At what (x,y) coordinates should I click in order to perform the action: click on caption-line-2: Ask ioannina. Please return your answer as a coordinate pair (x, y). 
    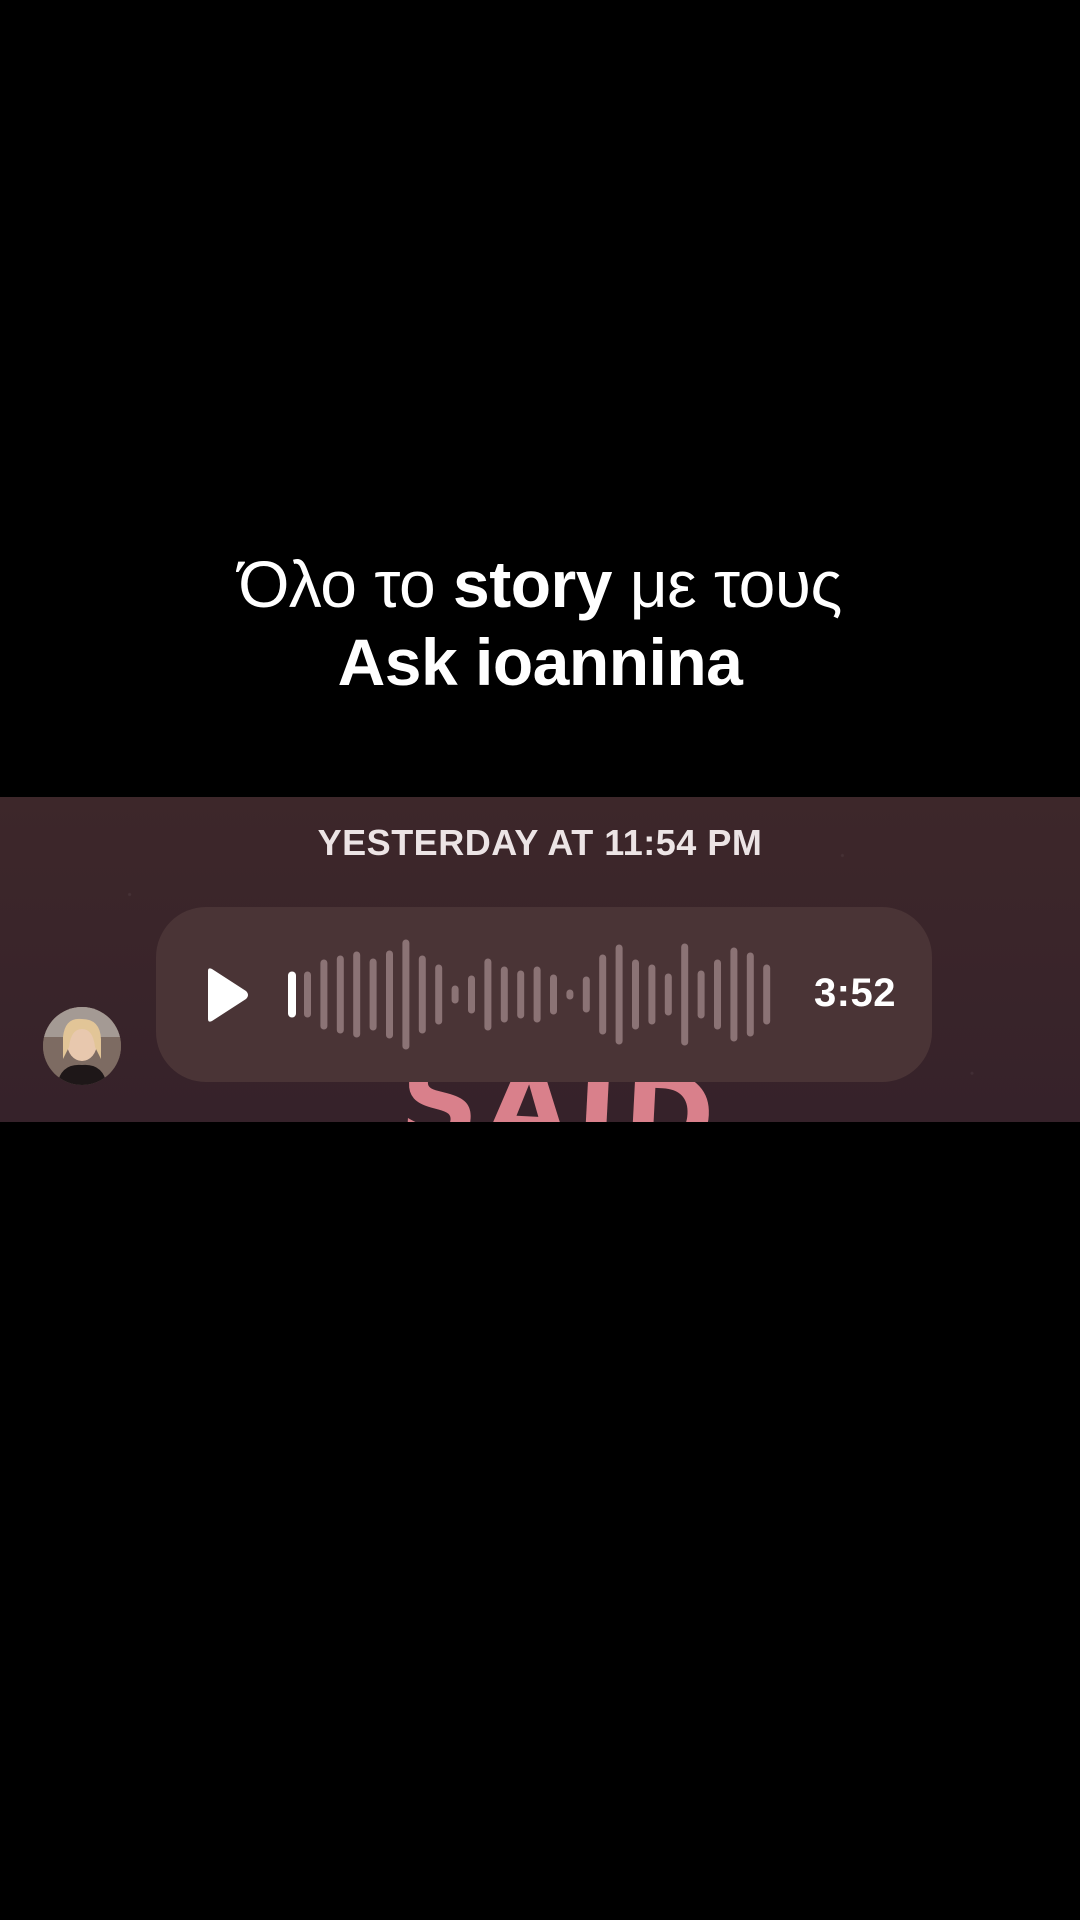
    Looking at the image, I should click on (540, 662).